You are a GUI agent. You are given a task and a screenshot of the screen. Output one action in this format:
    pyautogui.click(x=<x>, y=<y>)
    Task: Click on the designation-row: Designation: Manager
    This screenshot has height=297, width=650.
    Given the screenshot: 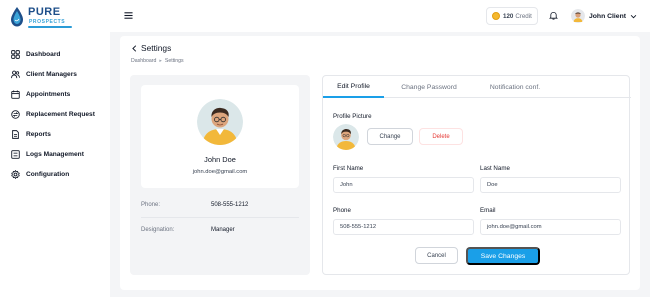 What is the action you would take?
    pyautogui.click(x=220, y=230)
    